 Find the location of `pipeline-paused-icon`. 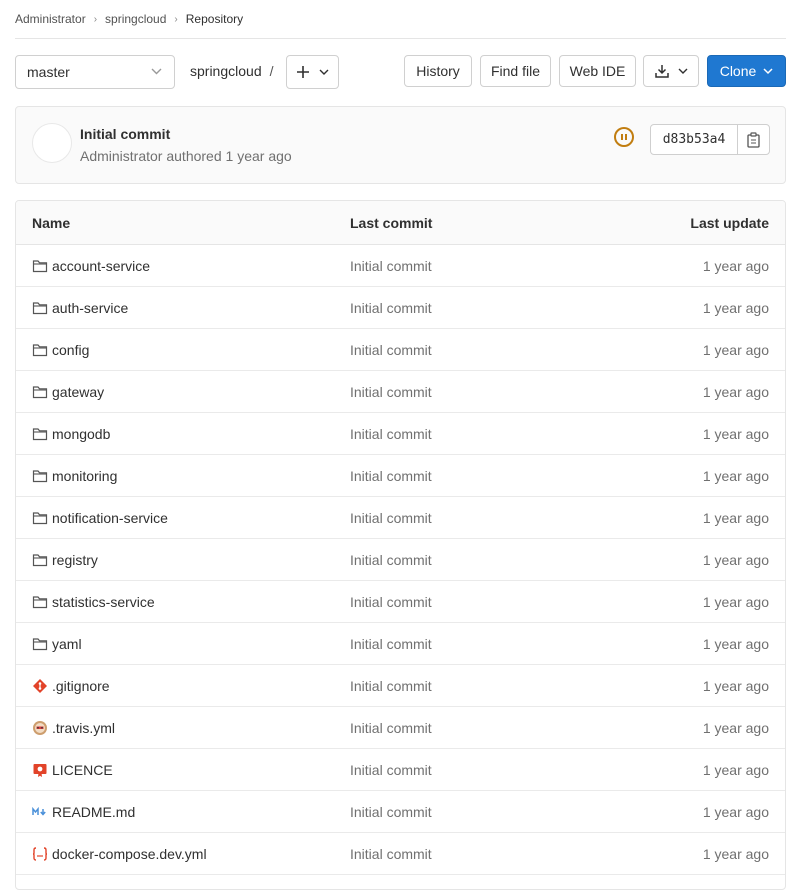

pipeline-paused-icon is located at coordinates (624, 137).